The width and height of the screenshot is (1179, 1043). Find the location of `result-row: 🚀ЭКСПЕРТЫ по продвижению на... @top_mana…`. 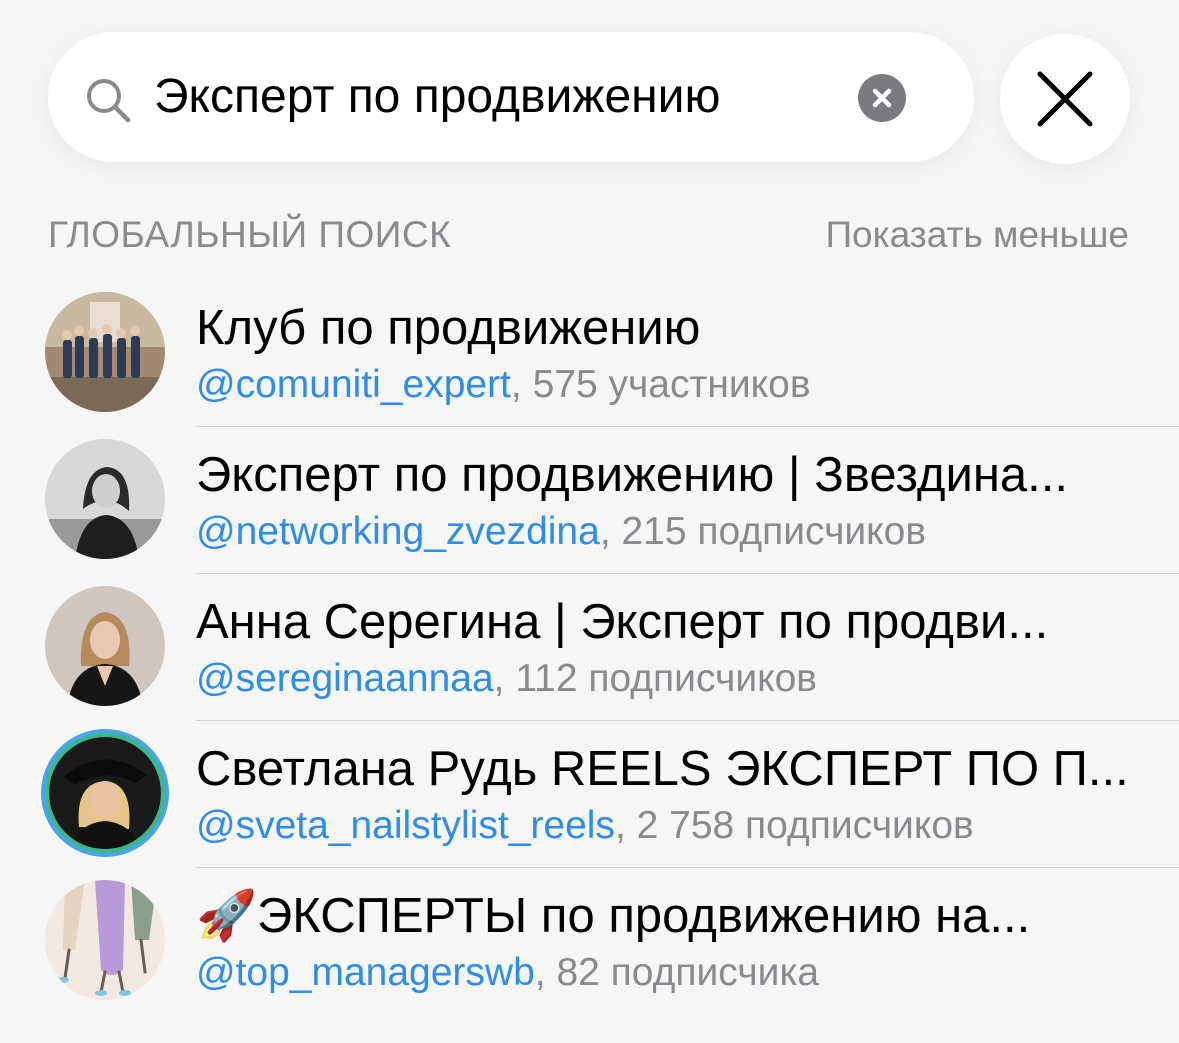

result-row: 🚀ЭКСПЕРТЫ по продвижению на... @top_mana… is located at coordinates (589, 941).